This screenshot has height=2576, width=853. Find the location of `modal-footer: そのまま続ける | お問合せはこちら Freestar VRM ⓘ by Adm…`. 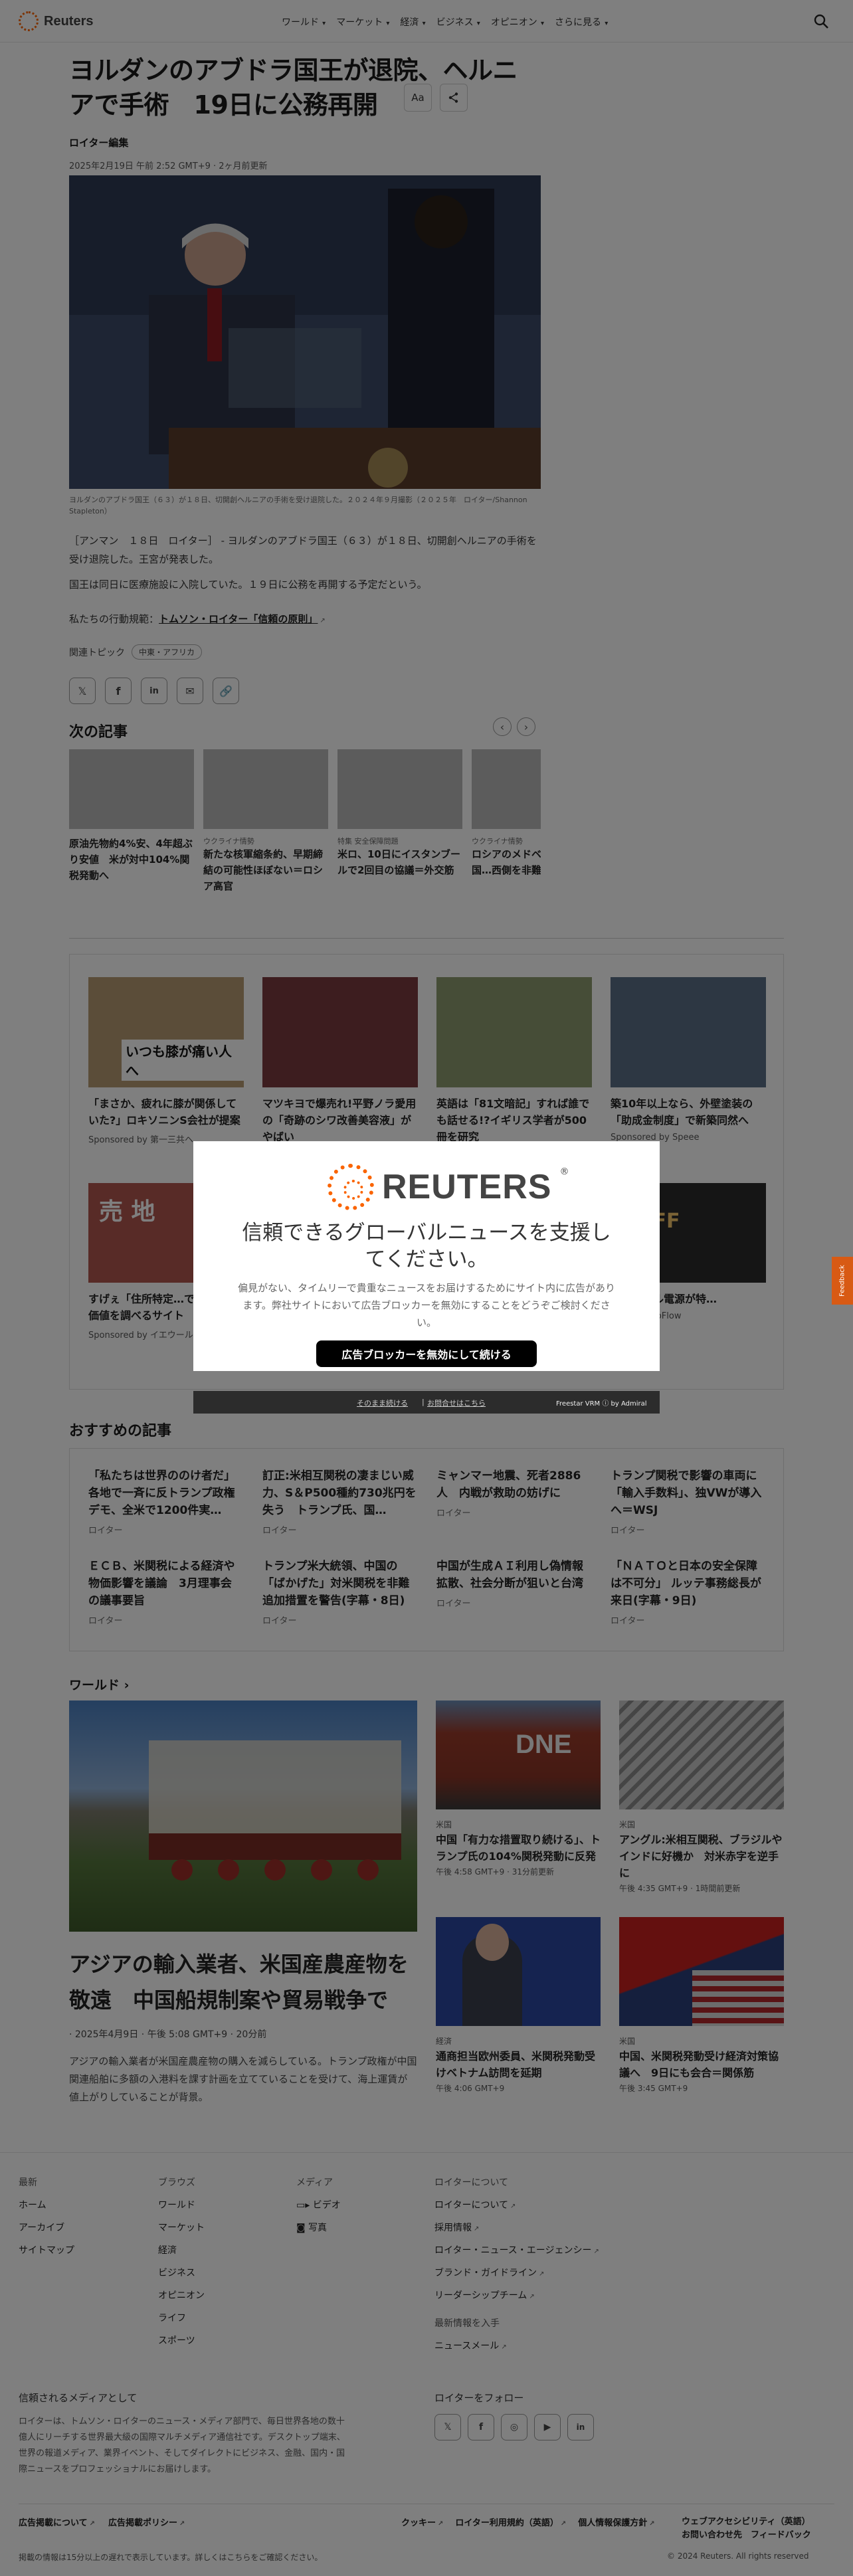

modal-footer: そのまま続ける | お問合せはこちら Freestar VRM ⓘ by Adm… is located at coordinates (427, 1402).